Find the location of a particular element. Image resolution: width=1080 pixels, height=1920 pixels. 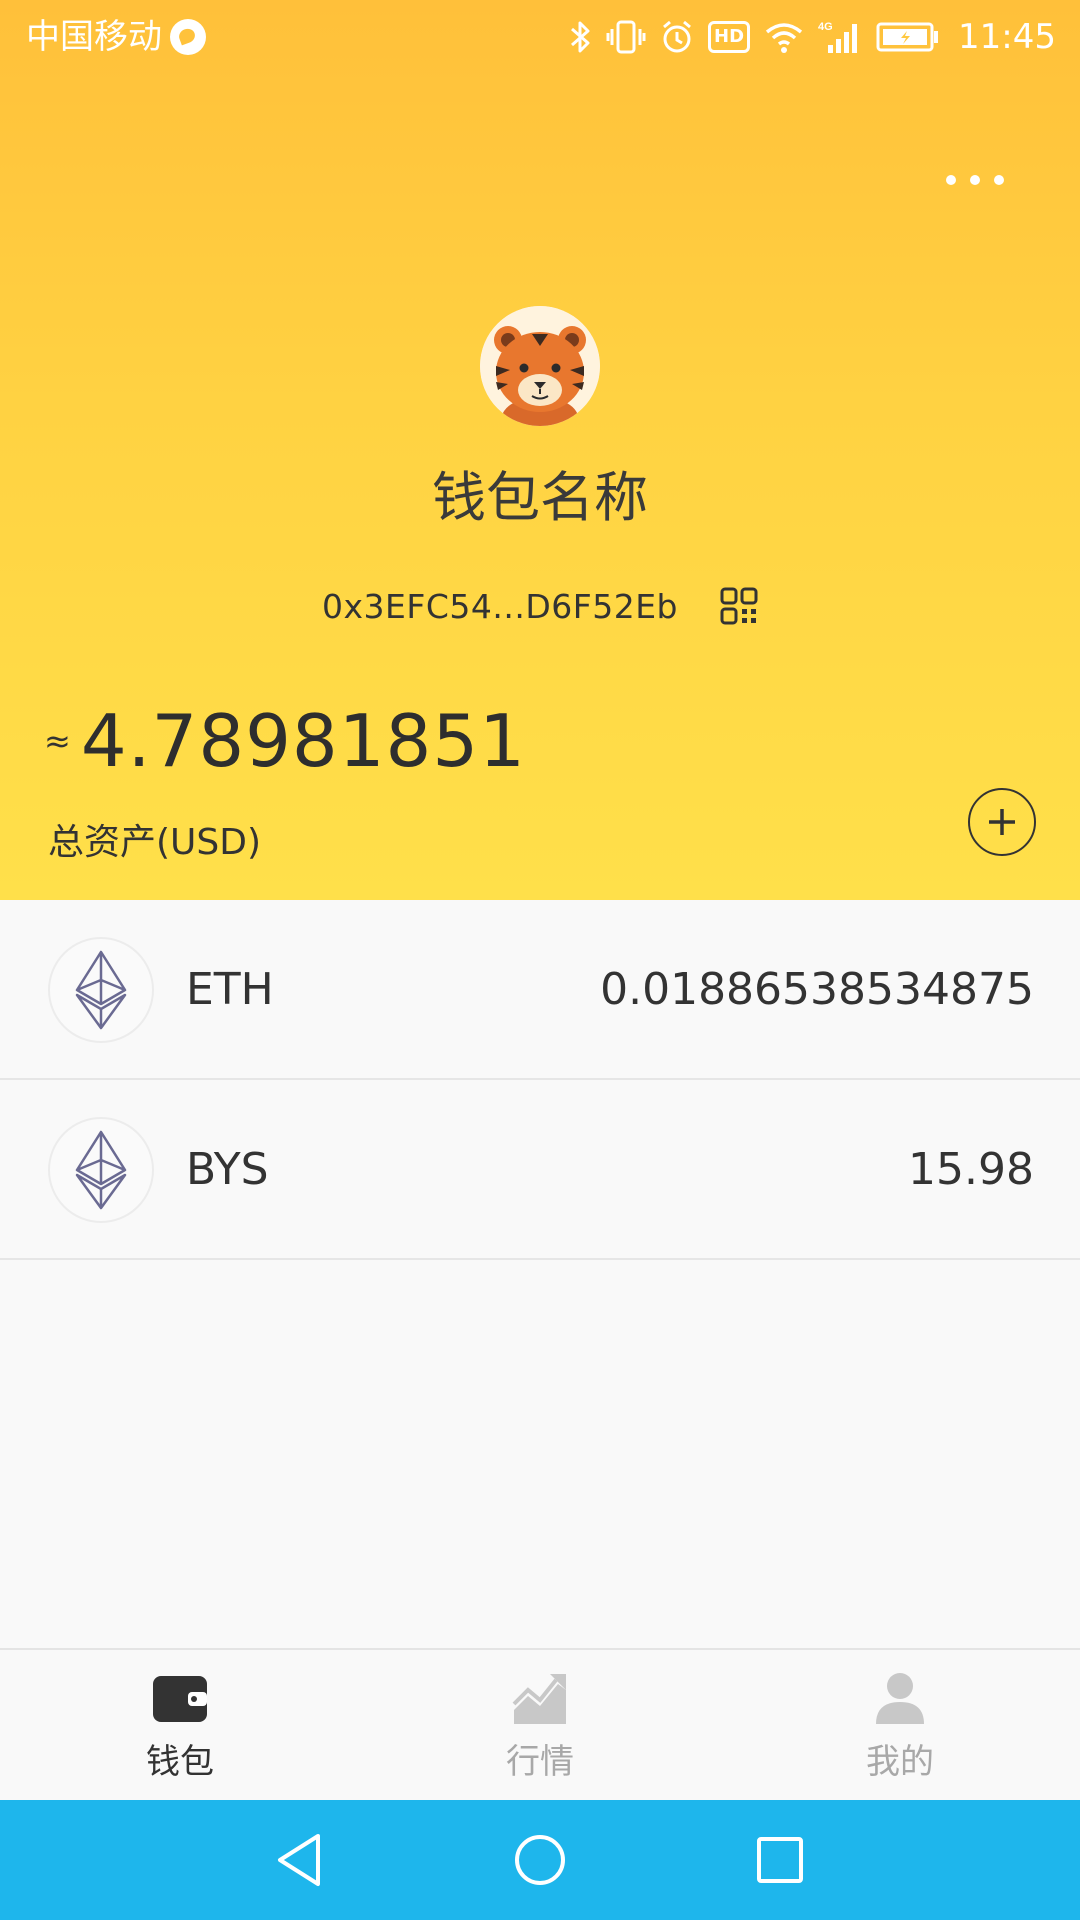

more-menu-button is located at coordinates (975, 180).